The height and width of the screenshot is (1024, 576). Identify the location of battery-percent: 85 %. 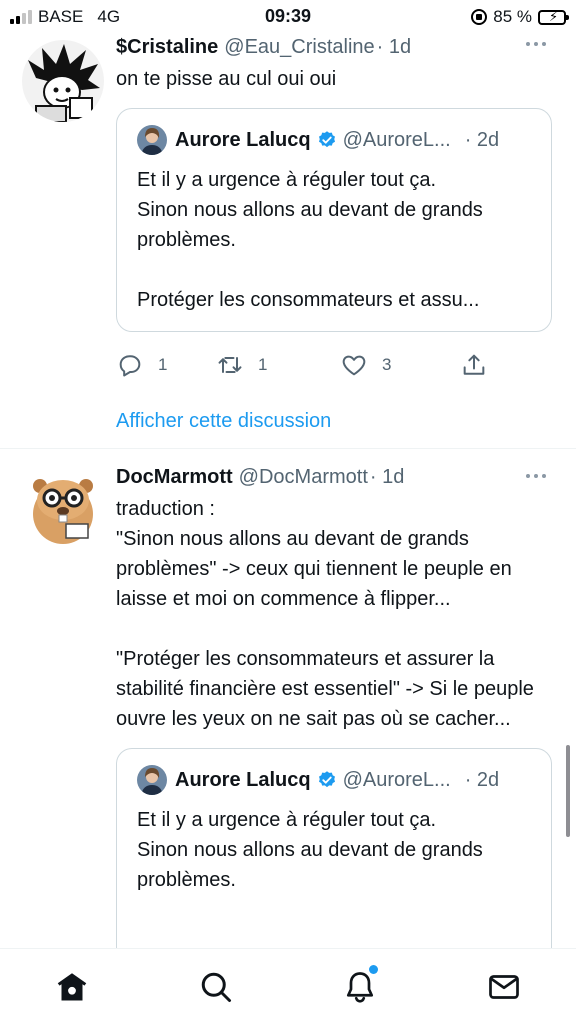
(512, 16).